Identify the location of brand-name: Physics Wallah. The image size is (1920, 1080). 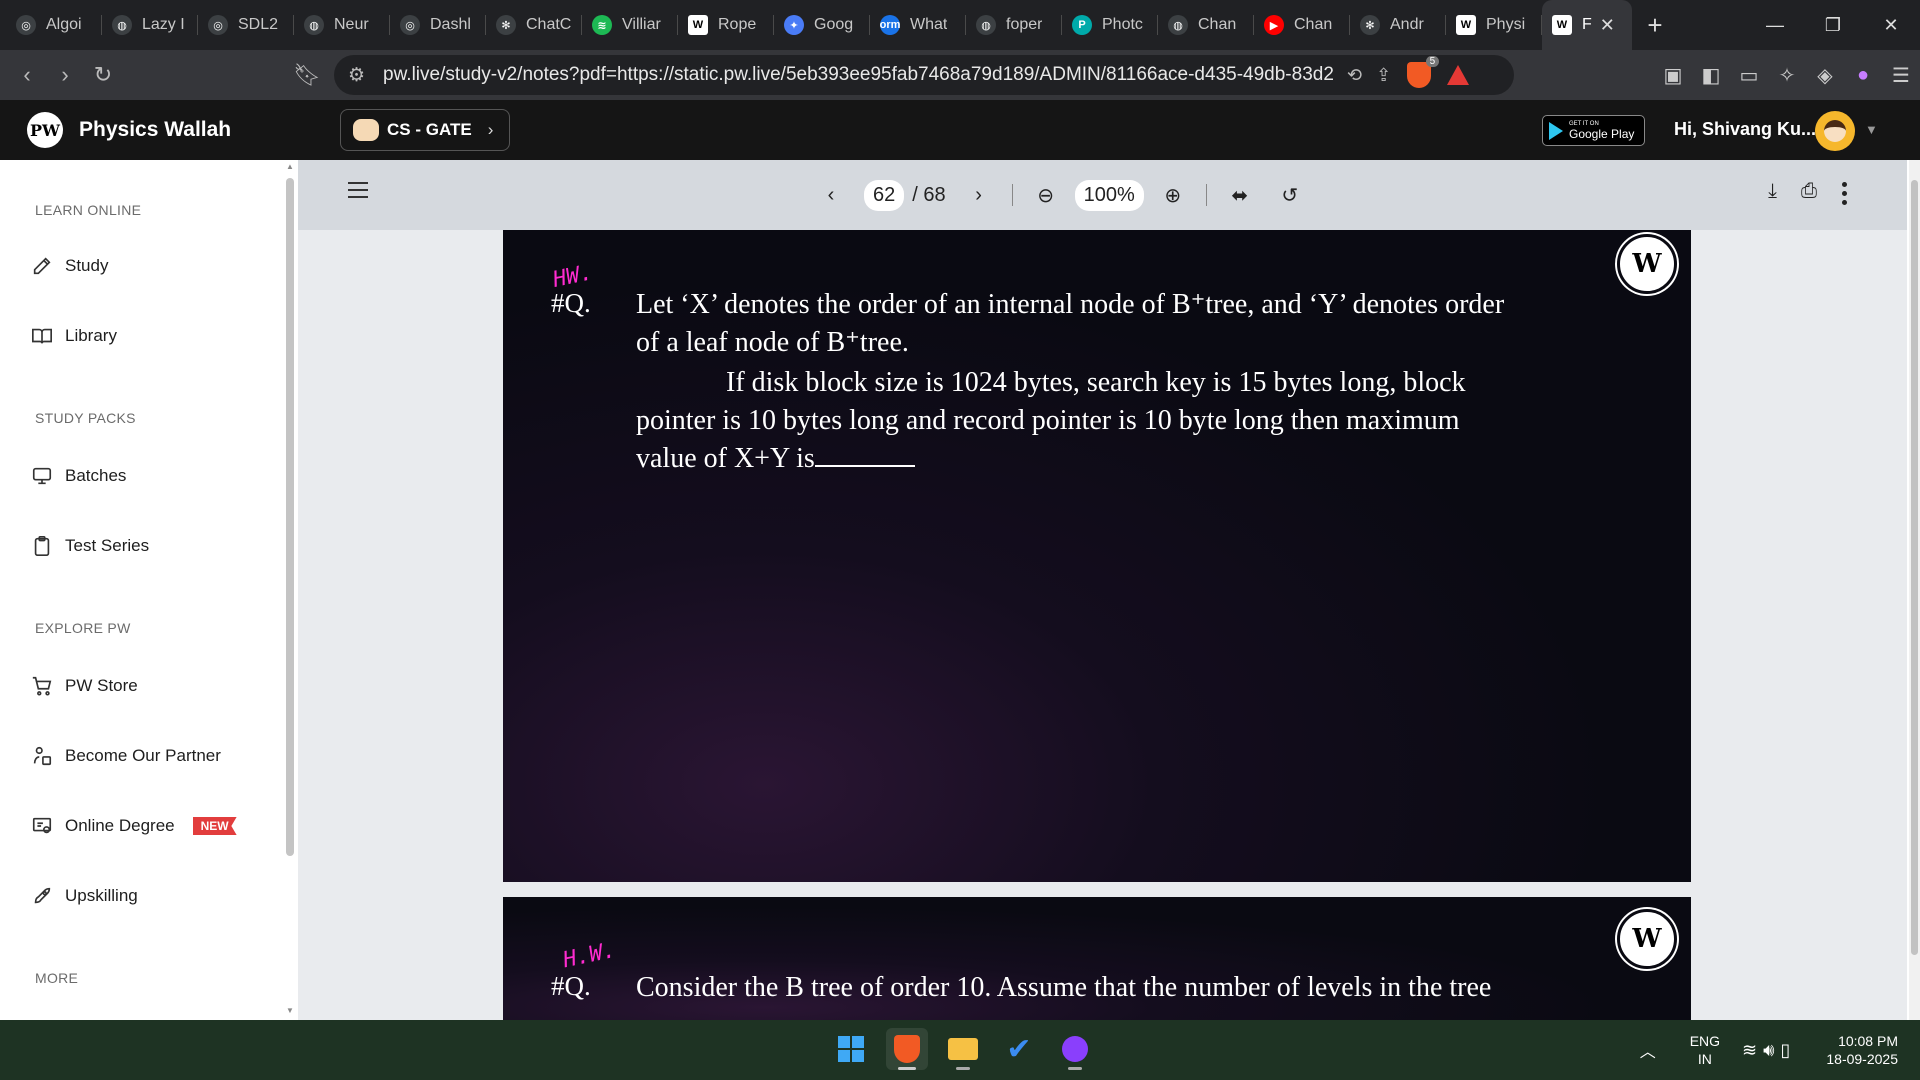
(155, 130).